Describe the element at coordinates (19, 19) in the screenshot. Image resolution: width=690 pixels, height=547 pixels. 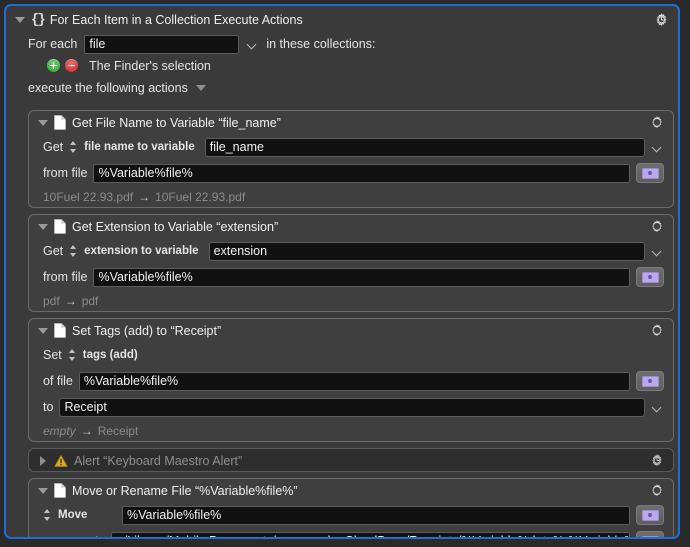
I see `group-disclosure-triangle` at that location.